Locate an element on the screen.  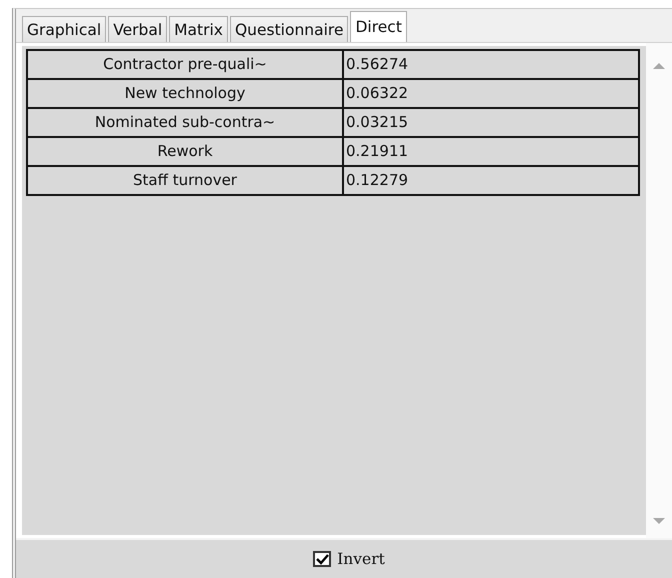
table-cell: 0.21911 is located at coordinates (490, 151).